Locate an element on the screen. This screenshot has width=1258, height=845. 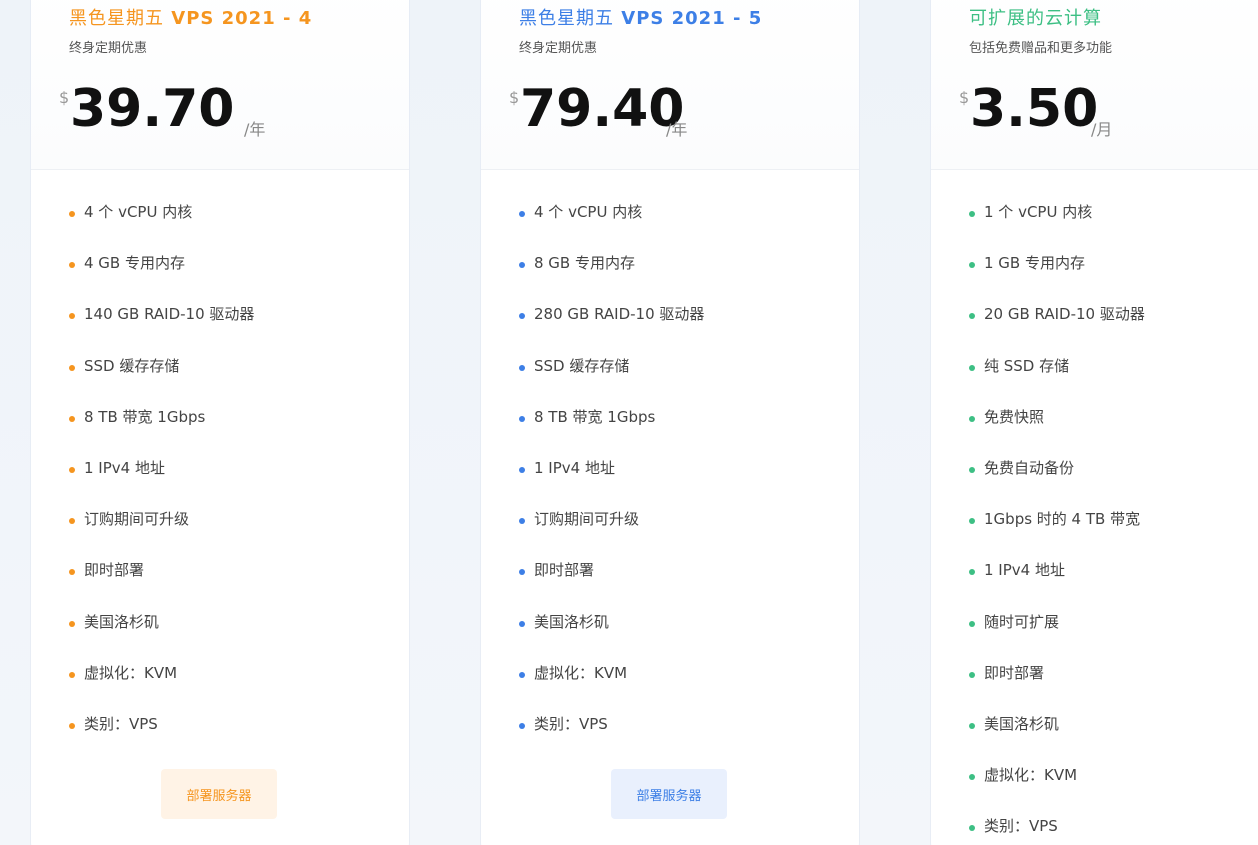
plan-title: 黑色星期五 VPS 2021 - 5 is located at coordinates (689, 19).